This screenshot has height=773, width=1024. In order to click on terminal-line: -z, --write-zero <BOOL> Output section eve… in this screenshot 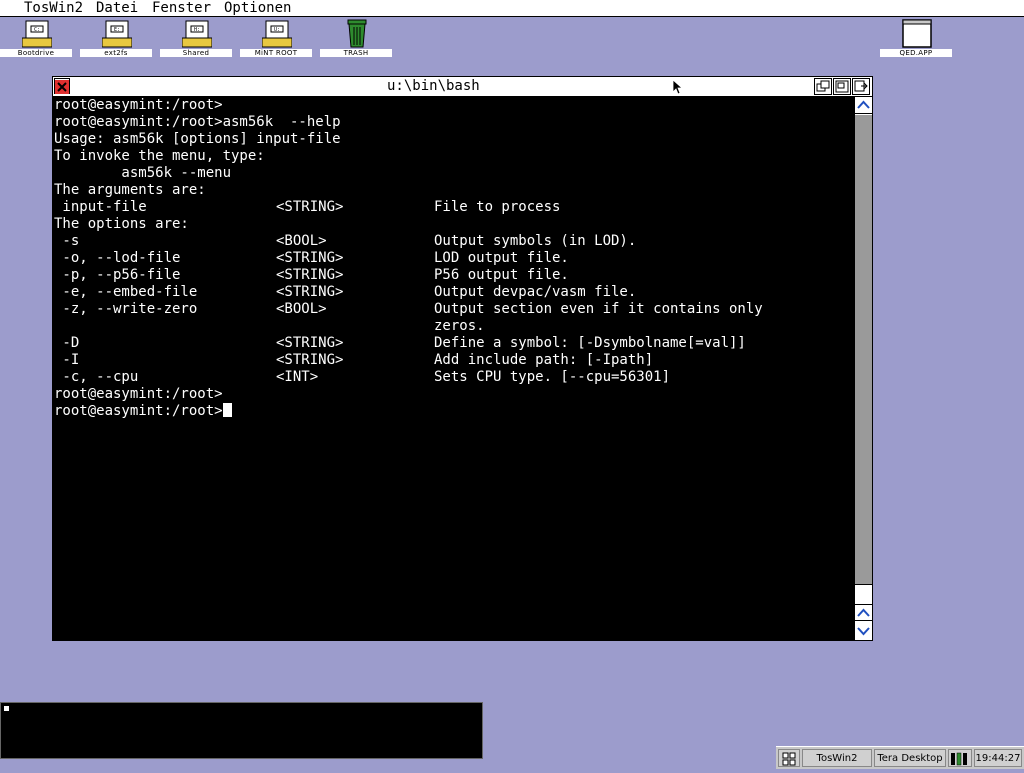, I will do `click(408, 309)`.